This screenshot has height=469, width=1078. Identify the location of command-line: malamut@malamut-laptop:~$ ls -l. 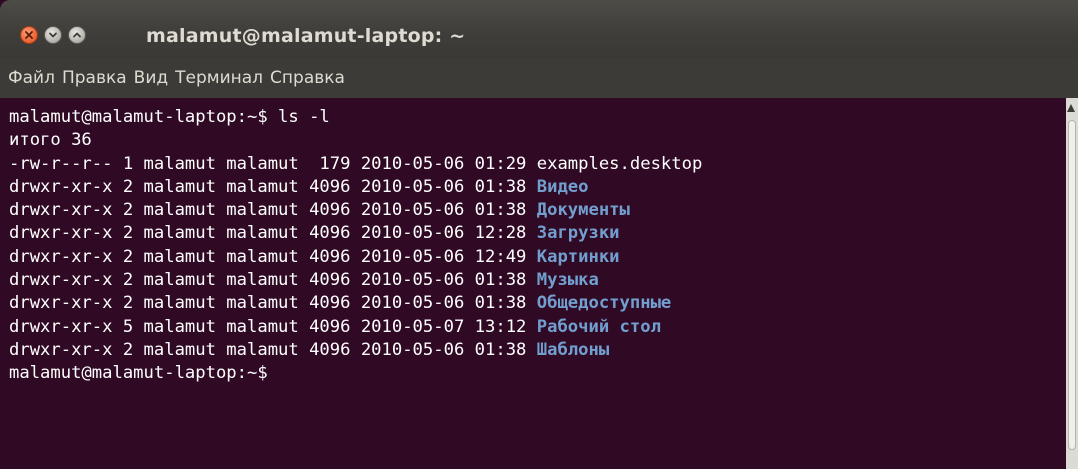
(169, 117).